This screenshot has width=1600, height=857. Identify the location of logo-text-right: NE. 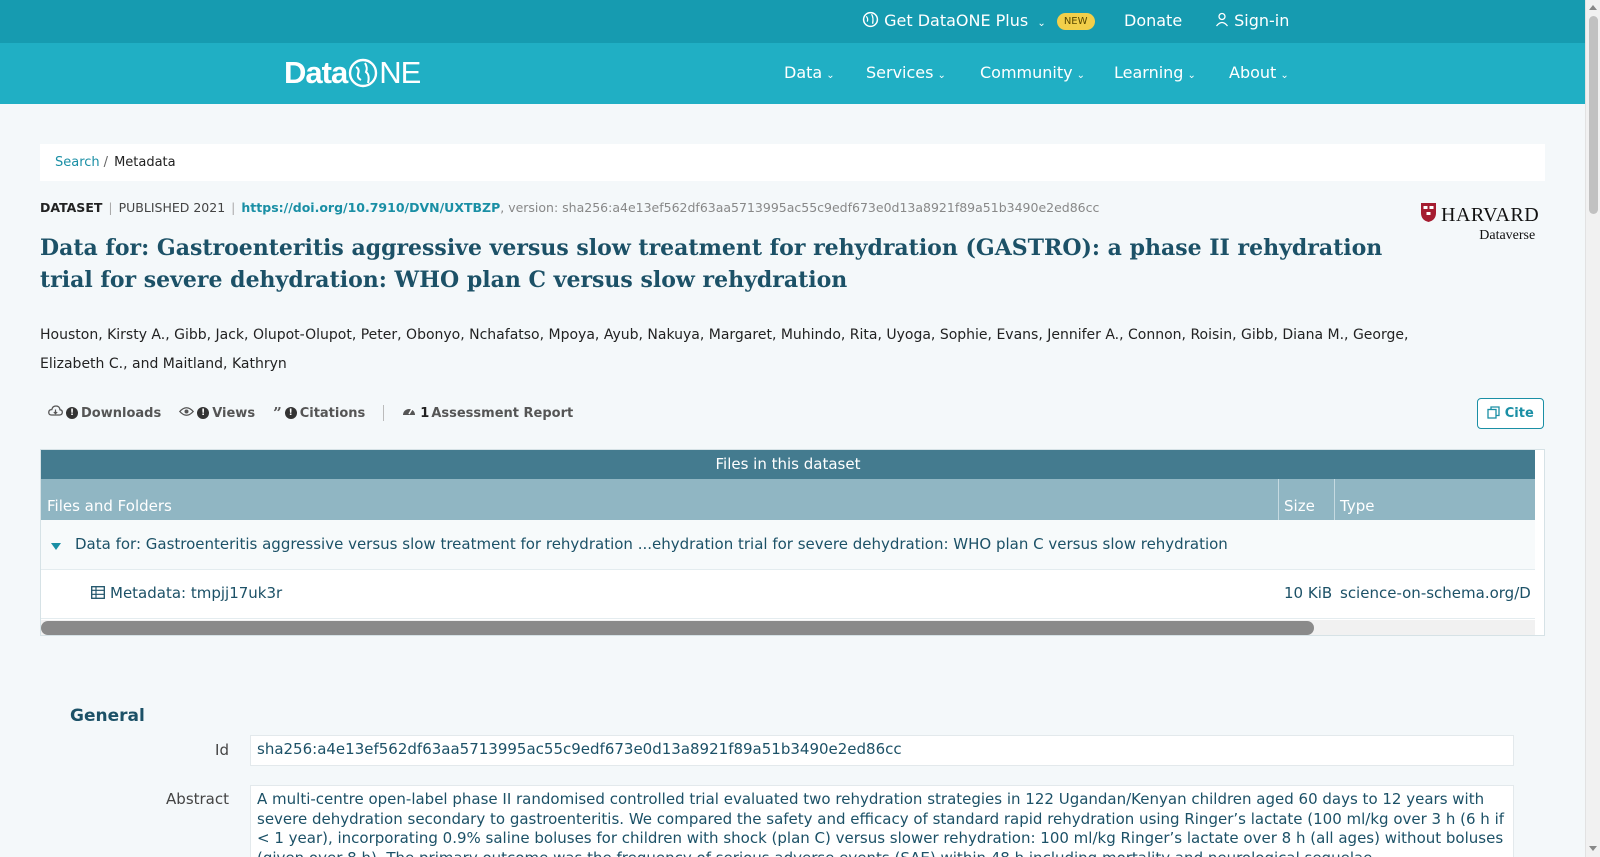
(400, 72).